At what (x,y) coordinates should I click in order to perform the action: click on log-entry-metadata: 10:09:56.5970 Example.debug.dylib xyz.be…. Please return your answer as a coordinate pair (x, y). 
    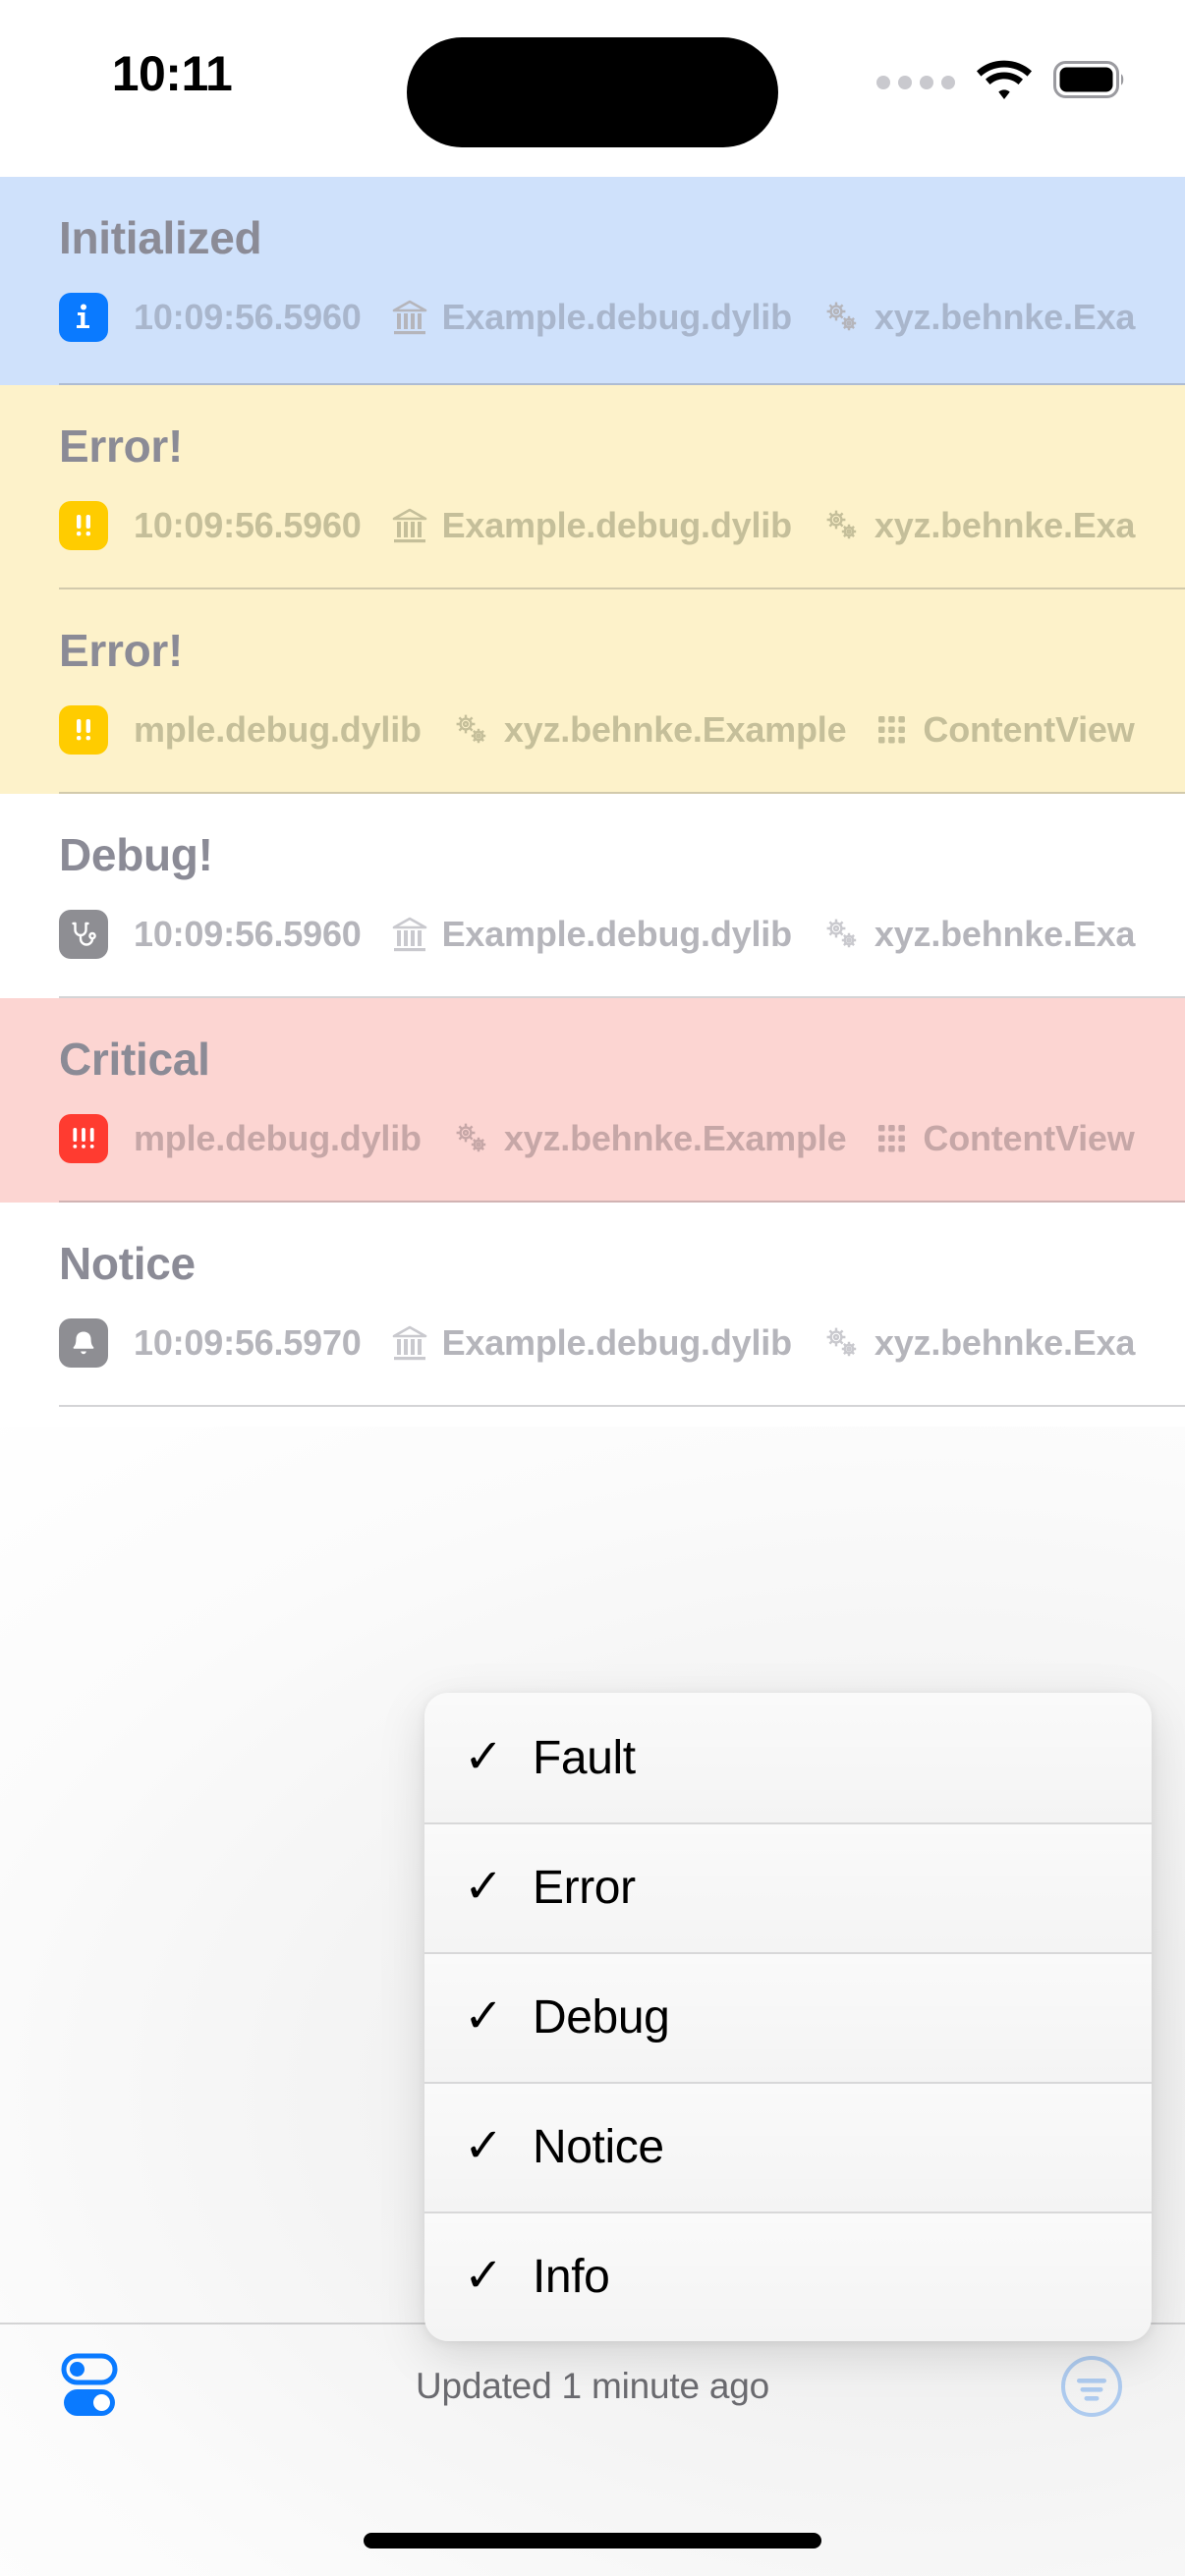
    Looking at the image, I should click on (597, 1343).